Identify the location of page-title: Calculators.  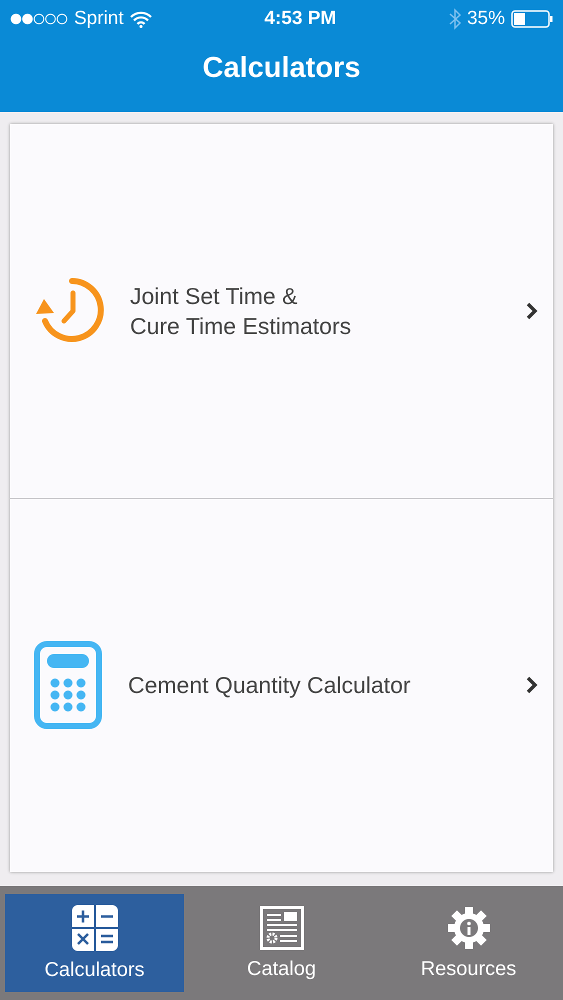
(281, 68).